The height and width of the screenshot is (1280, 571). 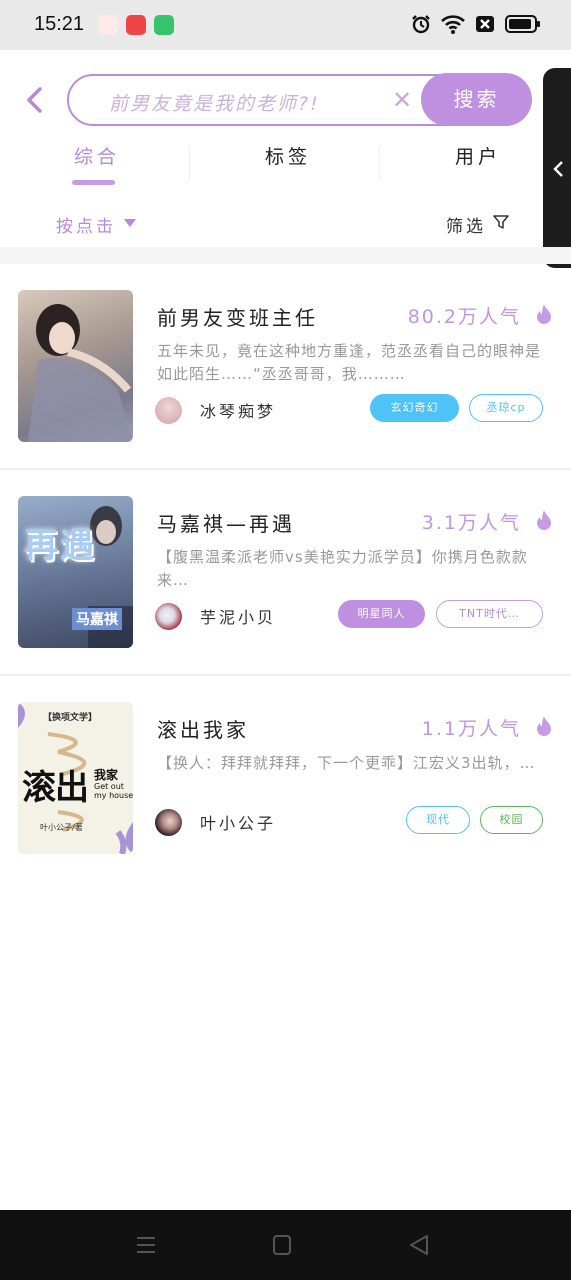 What do you see at coordinates (35, 100) in the screenshot?
I see `back-icon` at bounding box center [35, 100].